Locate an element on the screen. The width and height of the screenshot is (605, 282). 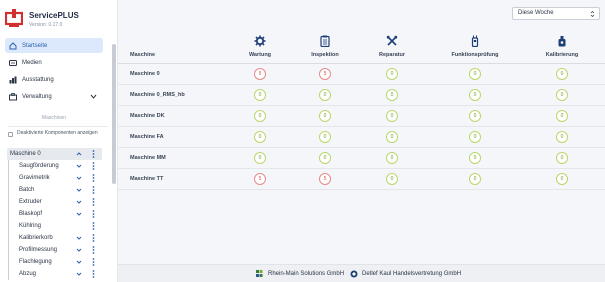
tree-item: Batch is located at coordinates (54, 190).